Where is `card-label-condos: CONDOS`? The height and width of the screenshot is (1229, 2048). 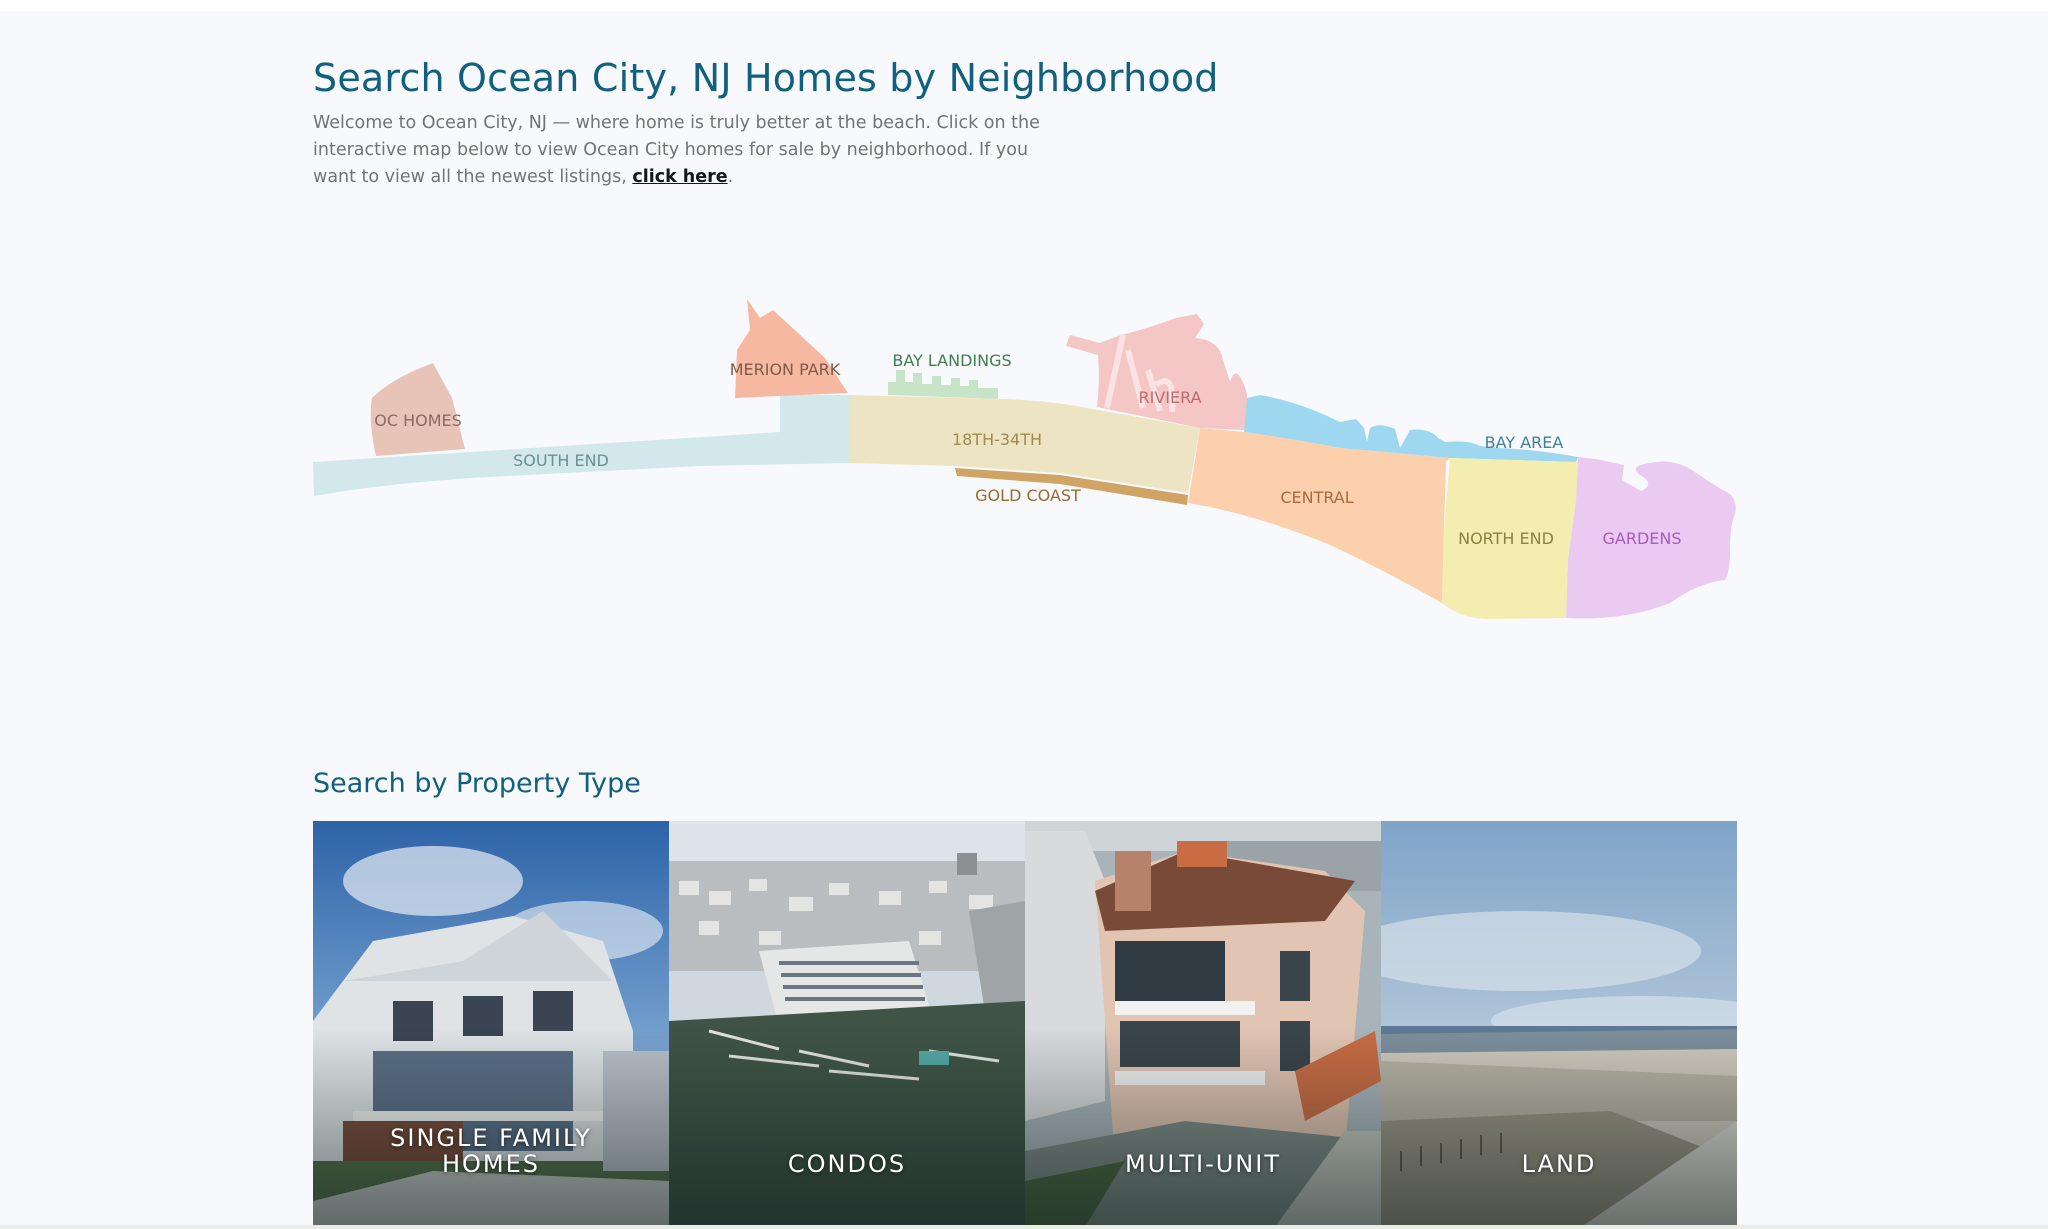
card-label-condos: CONDOS is located at coordinates (847, 1164).